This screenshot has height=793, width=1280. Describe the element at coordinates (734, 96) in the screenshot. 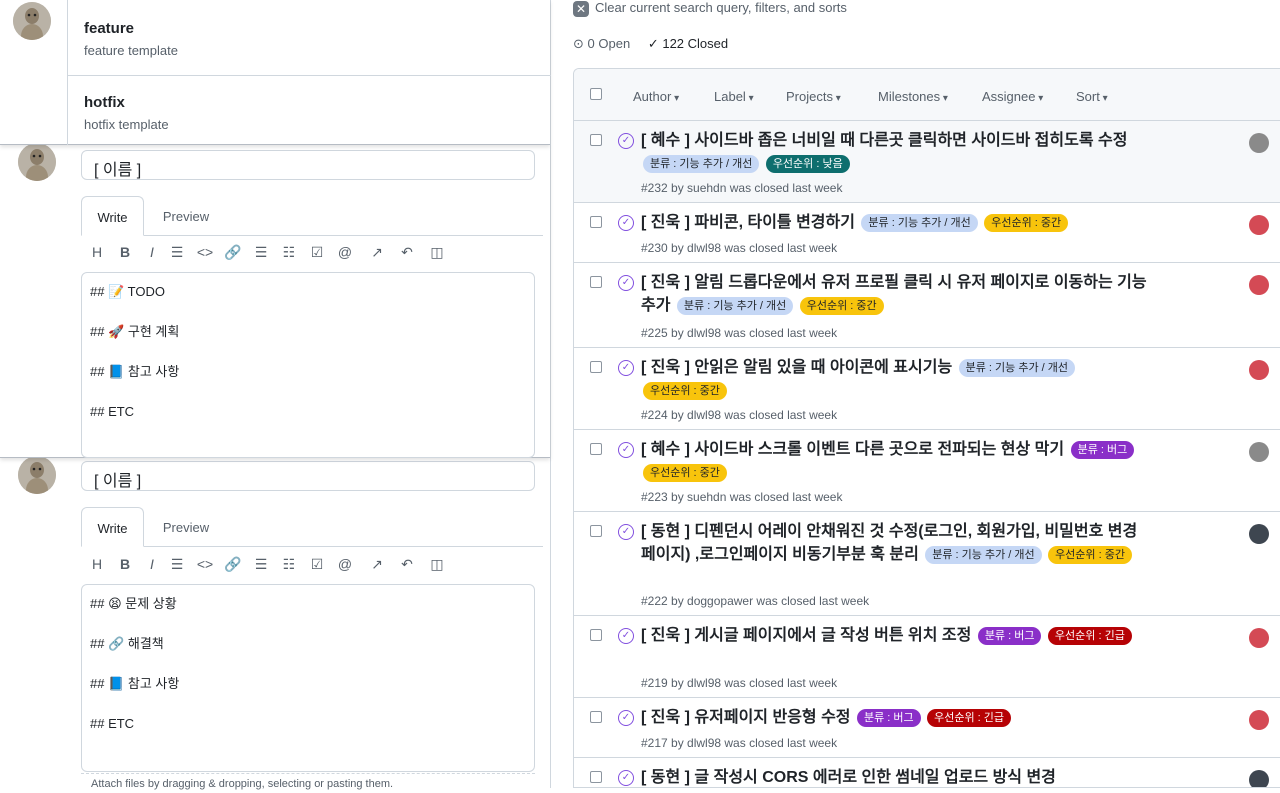

I see `filter-label: Label` at that location.